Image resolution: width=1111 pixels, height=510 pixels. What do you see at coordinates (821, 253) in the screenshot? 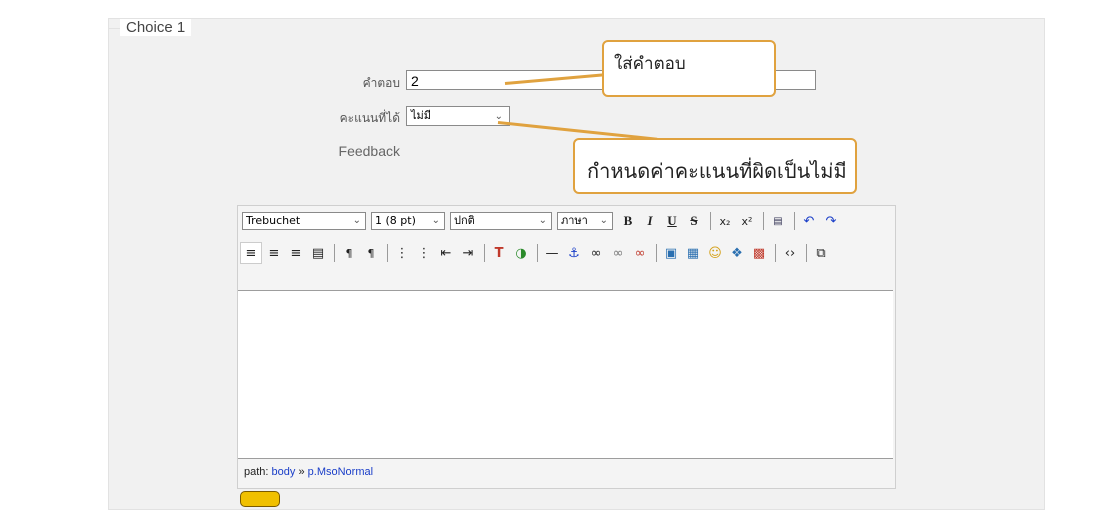
I see `fullscreen-icon: ⧉` at bounding box center [821, 253].